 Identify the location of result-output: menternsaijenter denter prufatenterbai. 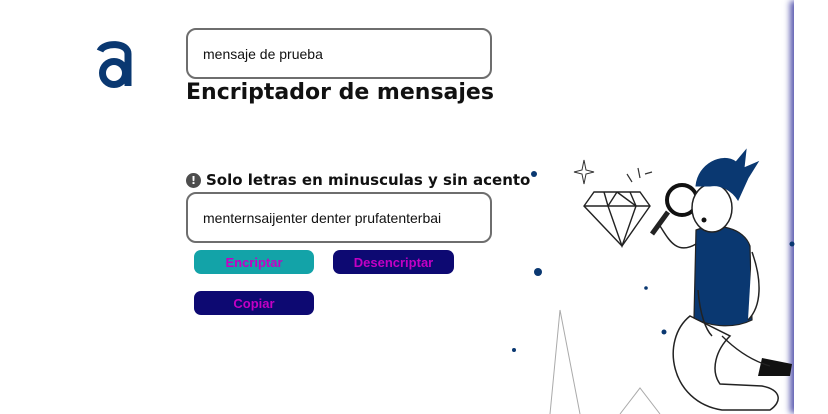
(339, 217).